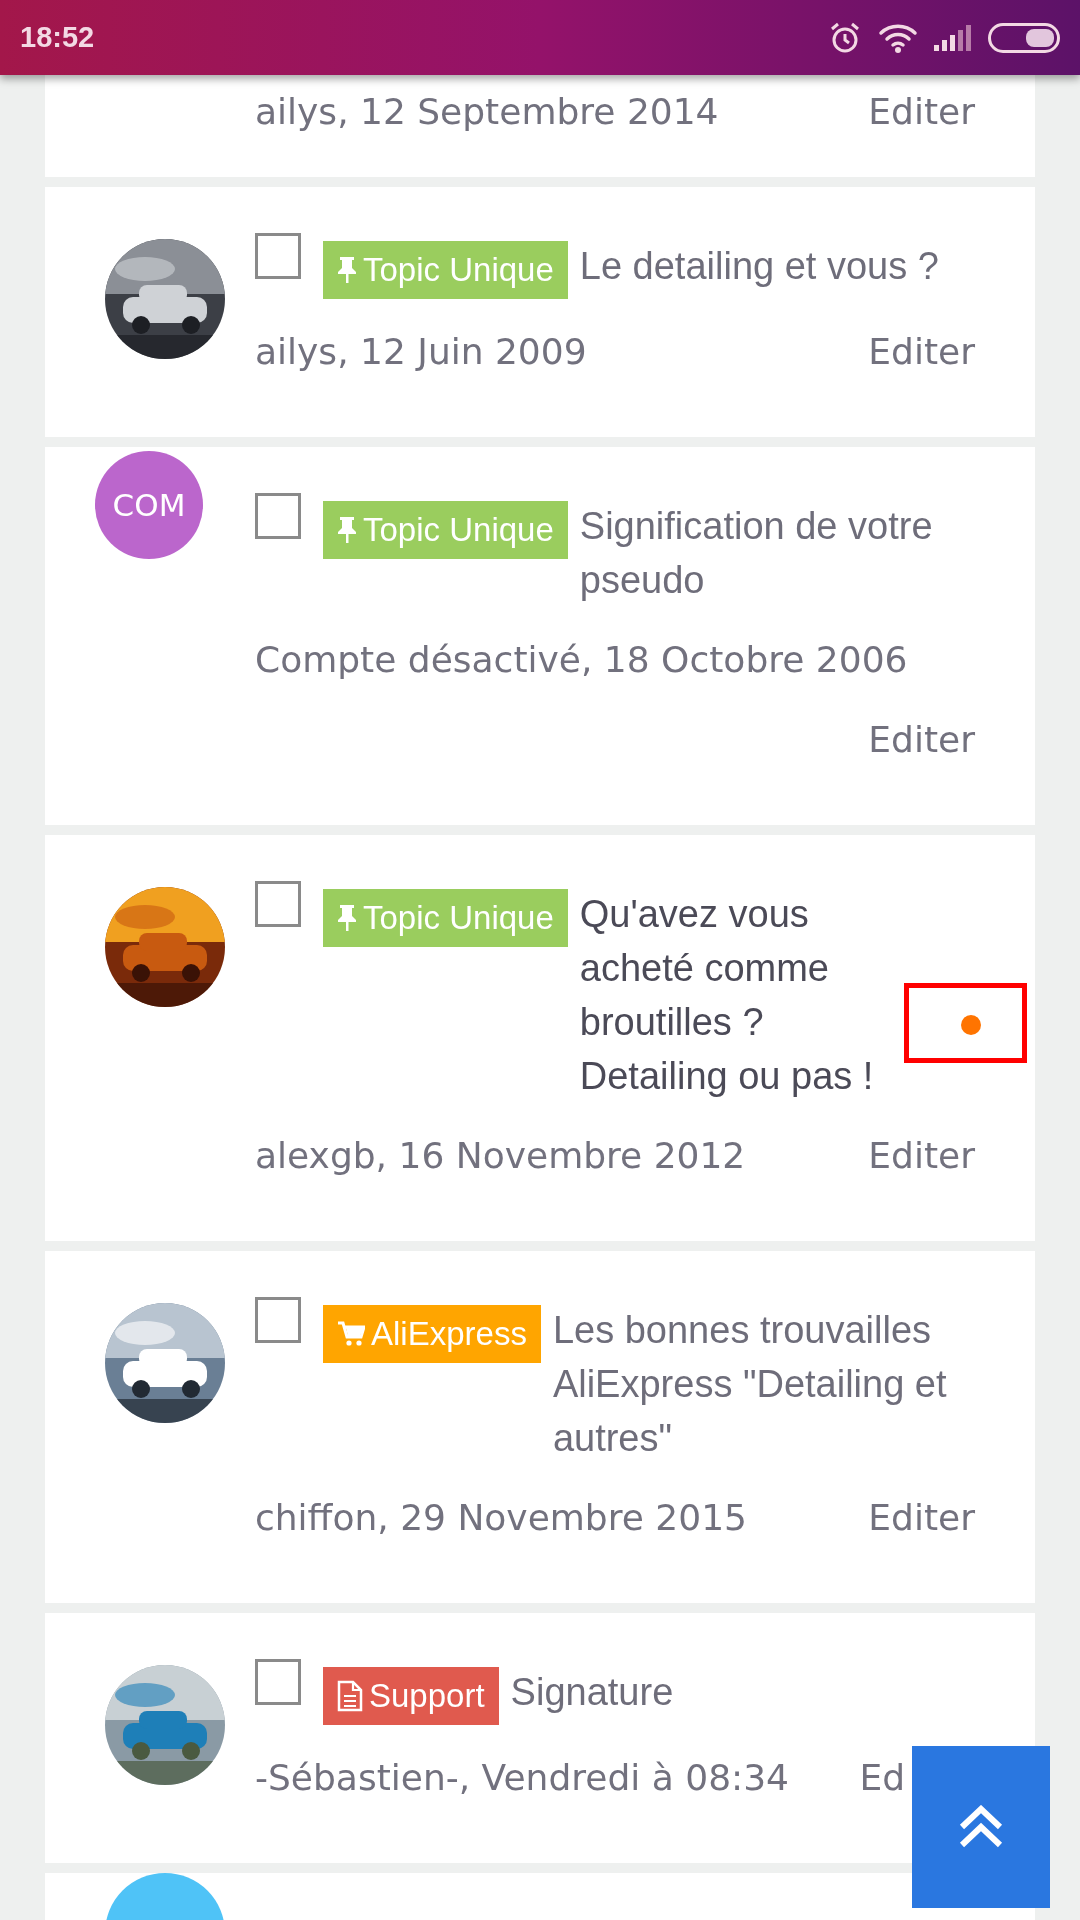  I want to click on scroll-to-top-button, so click(981, 1827).